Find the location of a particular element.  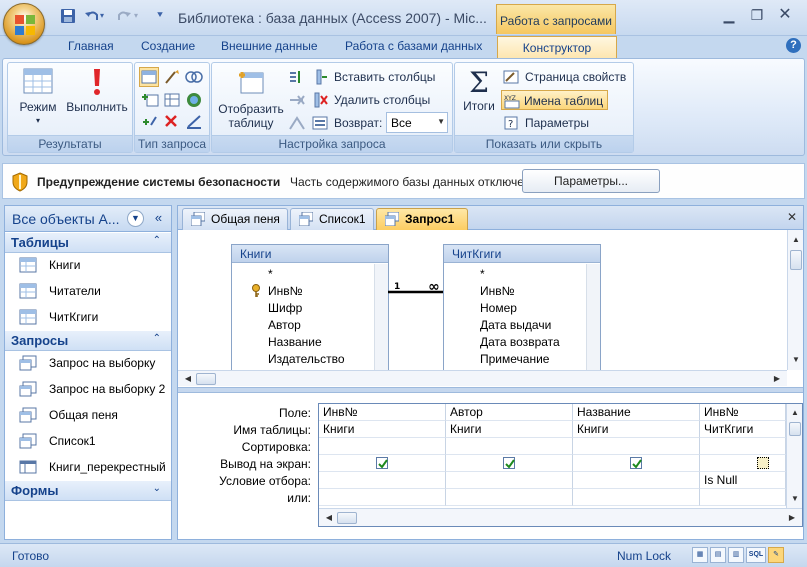

builder-icon is located at coordinates (297, 123).